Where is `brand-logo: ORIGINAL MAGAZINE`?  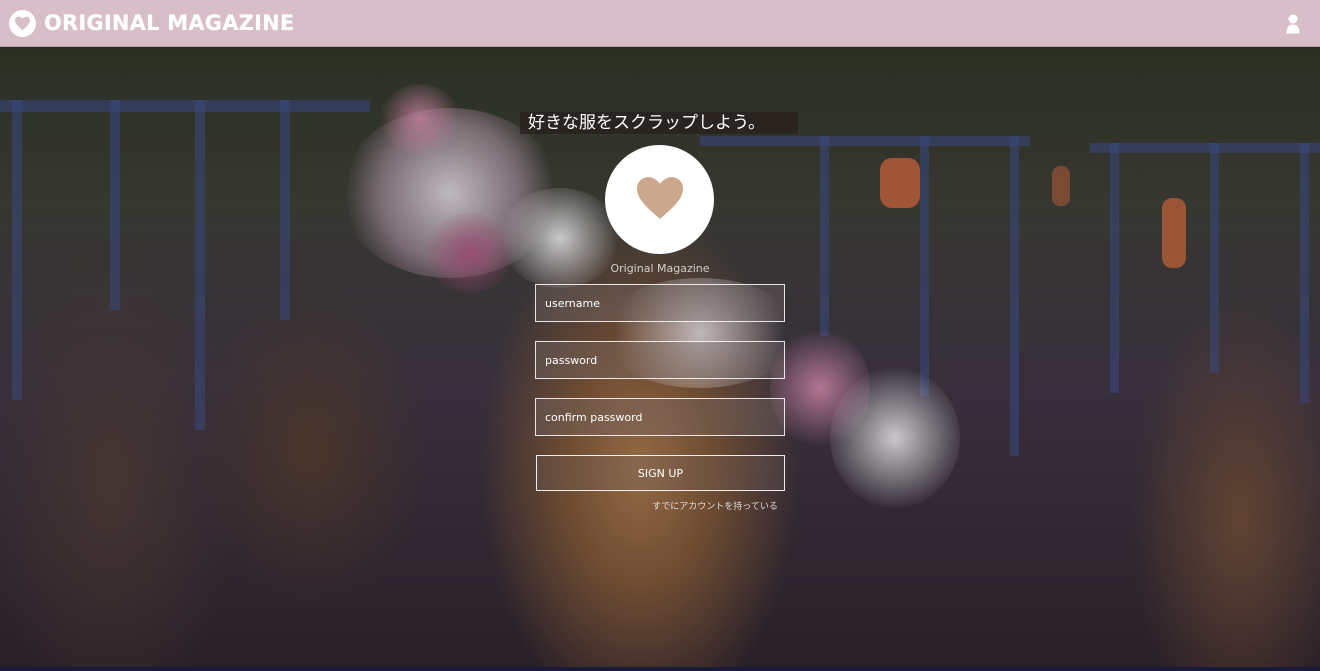
brand-logo: ORIGINAL MAGAZINE is located at coordinates (152, 23).